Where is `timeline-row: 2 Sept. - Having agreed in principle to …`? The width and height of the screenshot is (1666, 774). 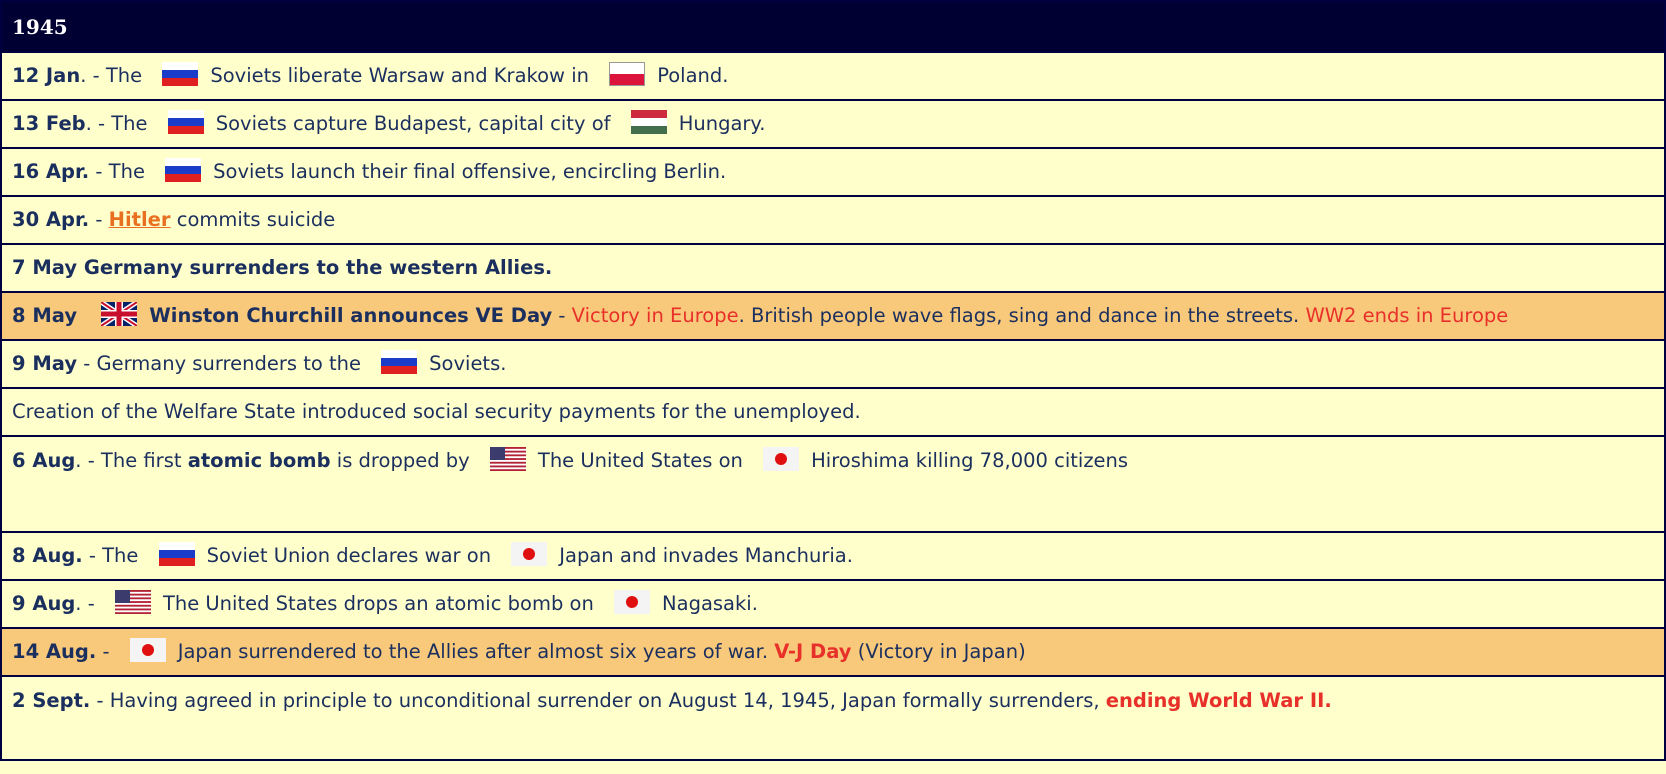 timeline-row: 2 Sept. - Having agreed in principle to … is located at coordinates (833, 718).